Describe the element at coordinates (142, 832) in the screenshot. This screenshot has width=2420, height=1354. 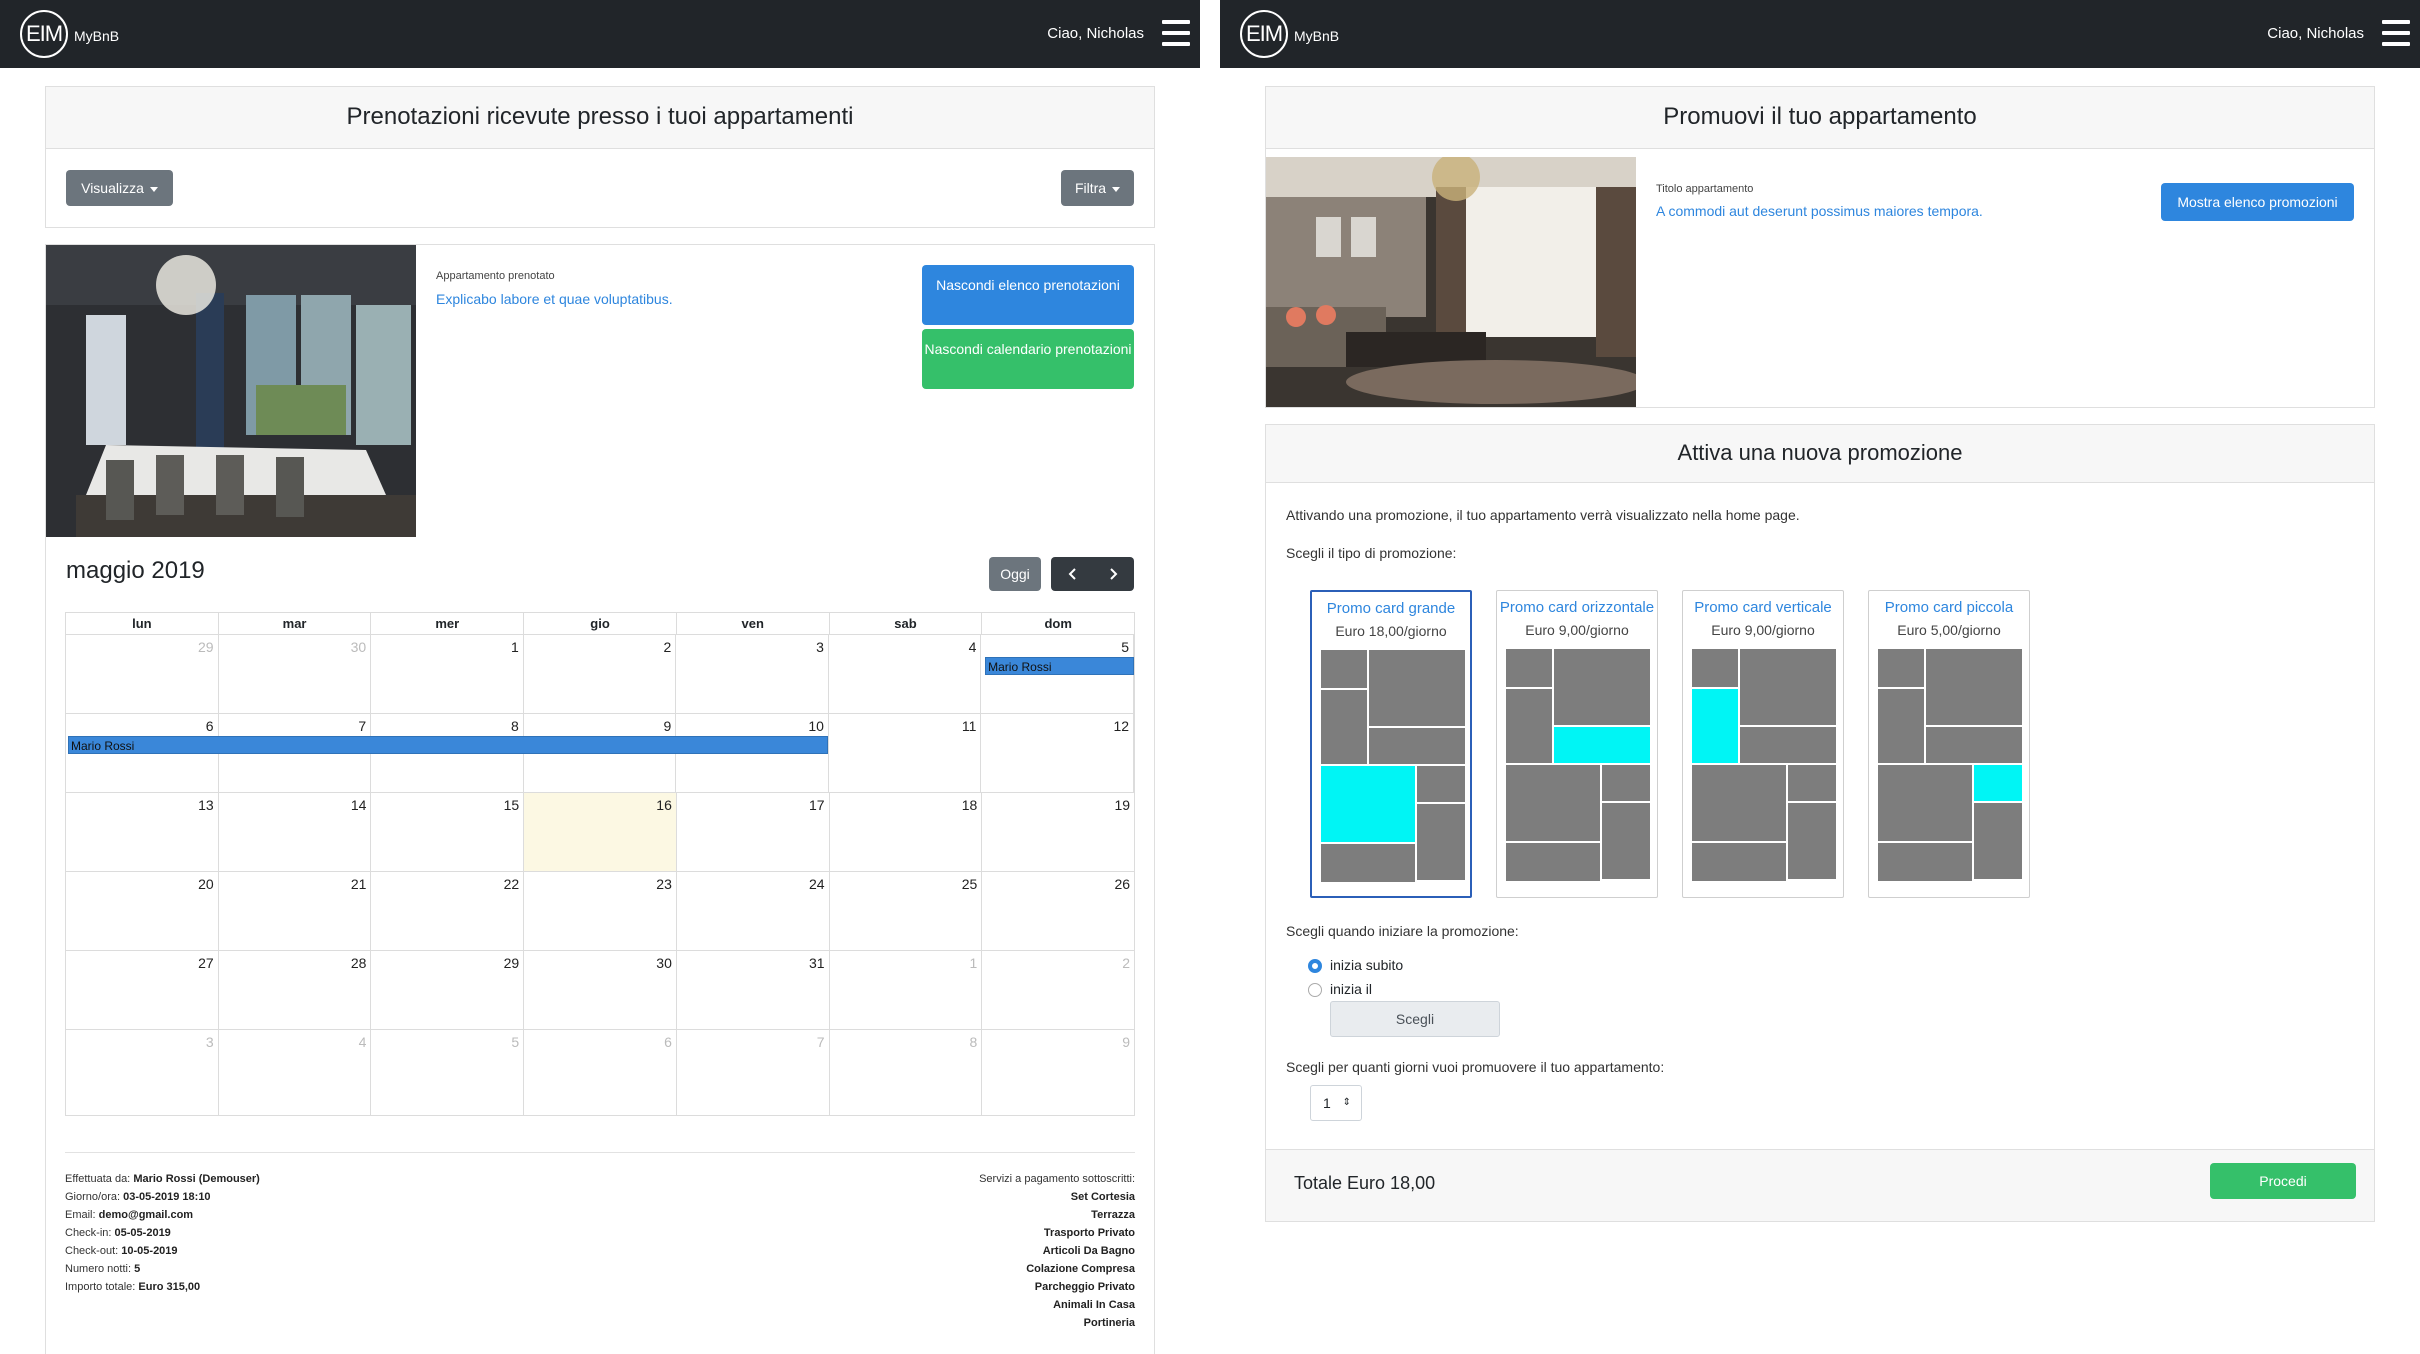
I see `calendar-day-cell: 13` at that location.